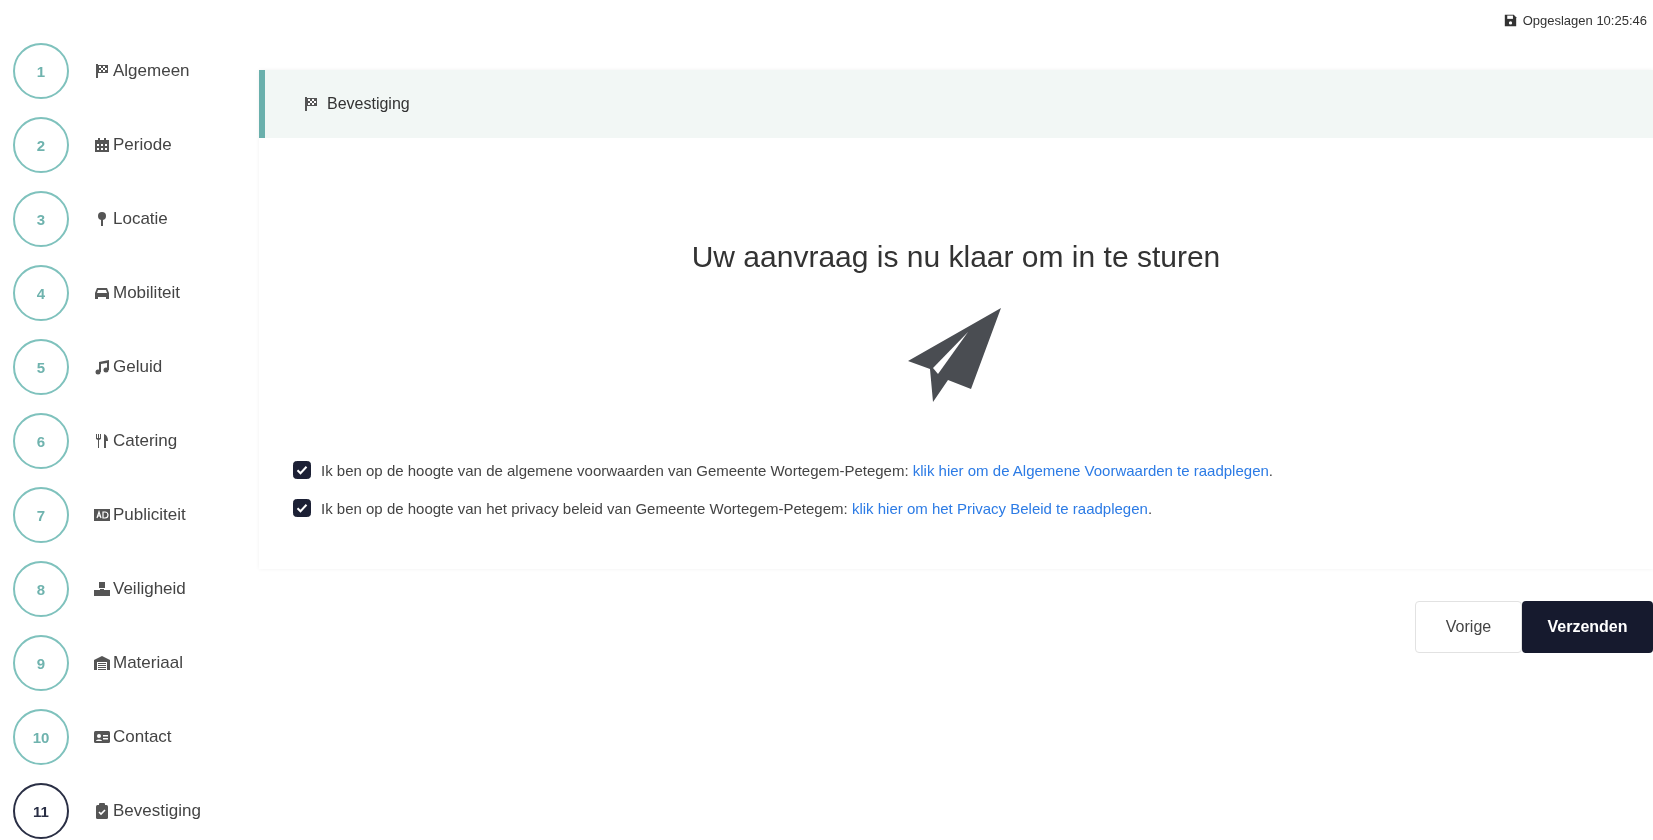 This screenshot has height=840, width=1653. What do you see at coordinates (1510, 20) in the screenshot?
I see `save-icon` at bounding box center [1510, 20].